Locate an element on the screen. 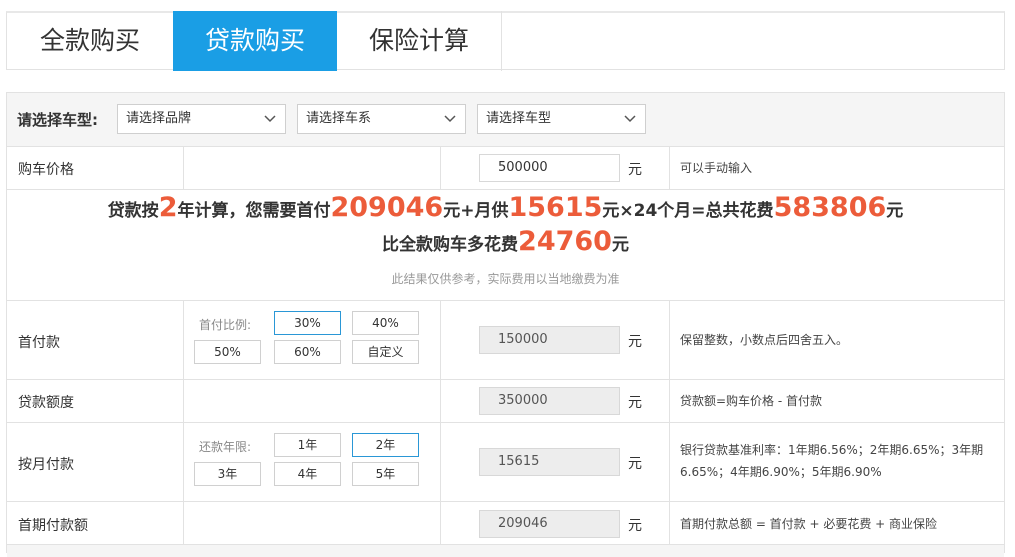 This screenshot has width=1015, height=557. term-option-2y: 2年 is located at coordinates (385, 445).